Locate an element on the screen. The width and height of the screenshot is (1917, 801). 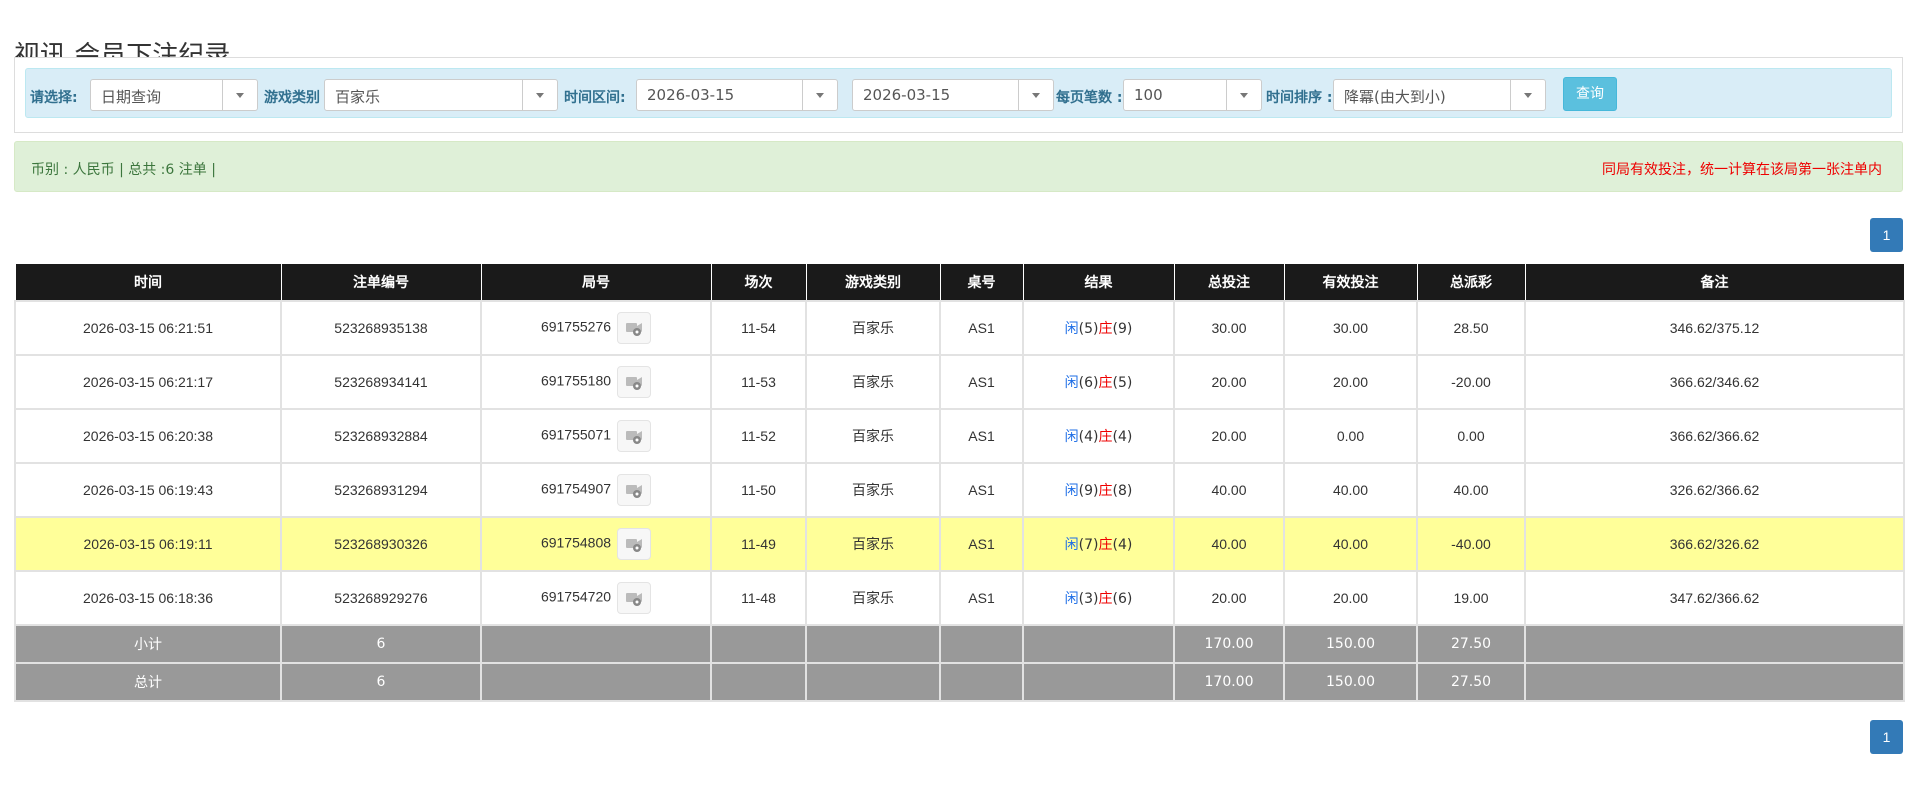
payout: 19.00 is located at coordinates (1471, 598).